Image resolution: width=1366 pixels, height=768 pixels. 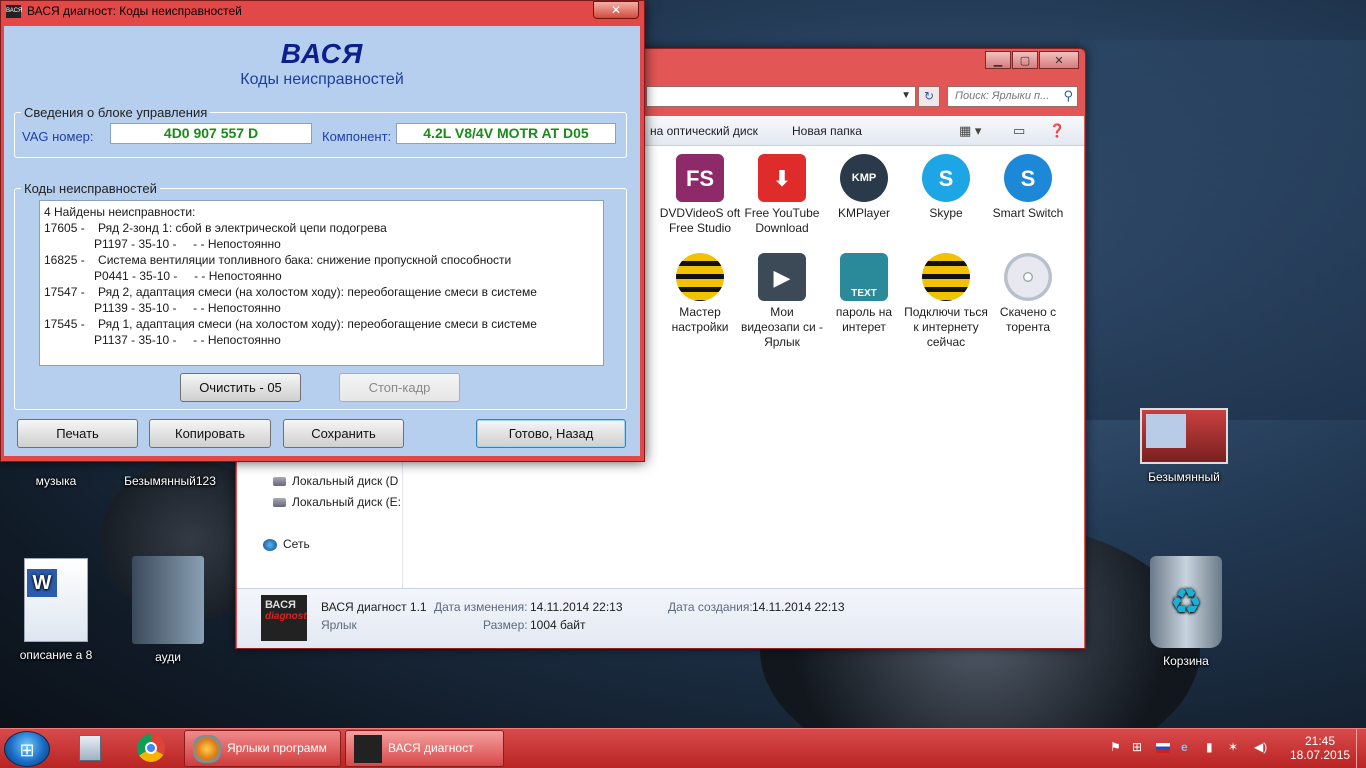 I want to click on file-item-dvdvideosoft: FS DVDVideoS oft Free Studio, so click(x=700, y=195).